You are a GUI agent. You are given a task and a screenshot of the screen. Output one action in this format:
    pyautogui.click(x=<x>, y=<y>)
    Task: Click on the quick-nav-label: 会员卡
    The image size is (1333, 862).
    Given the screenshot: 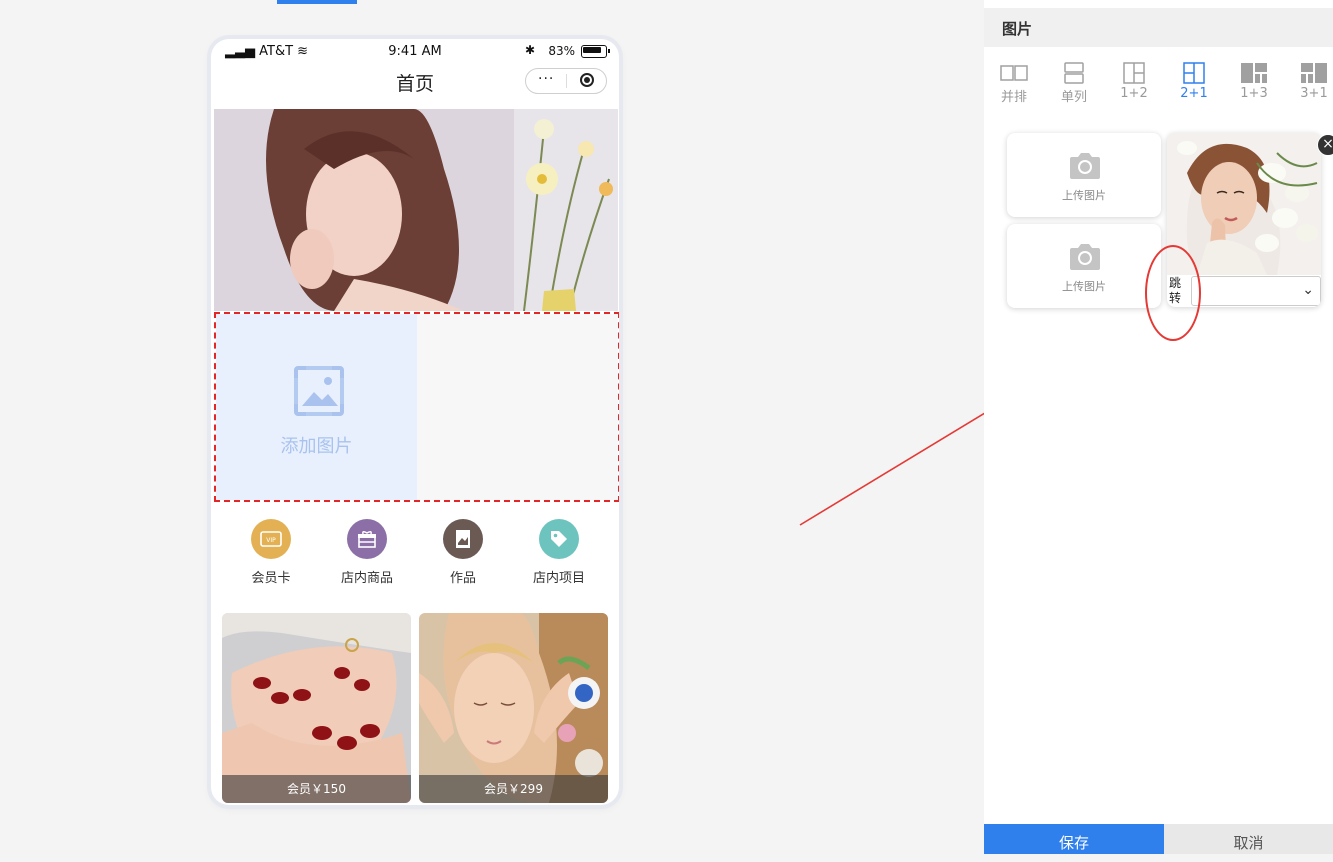 What is the action you would take?
    pyautogui.click(x=271, y=578)
    